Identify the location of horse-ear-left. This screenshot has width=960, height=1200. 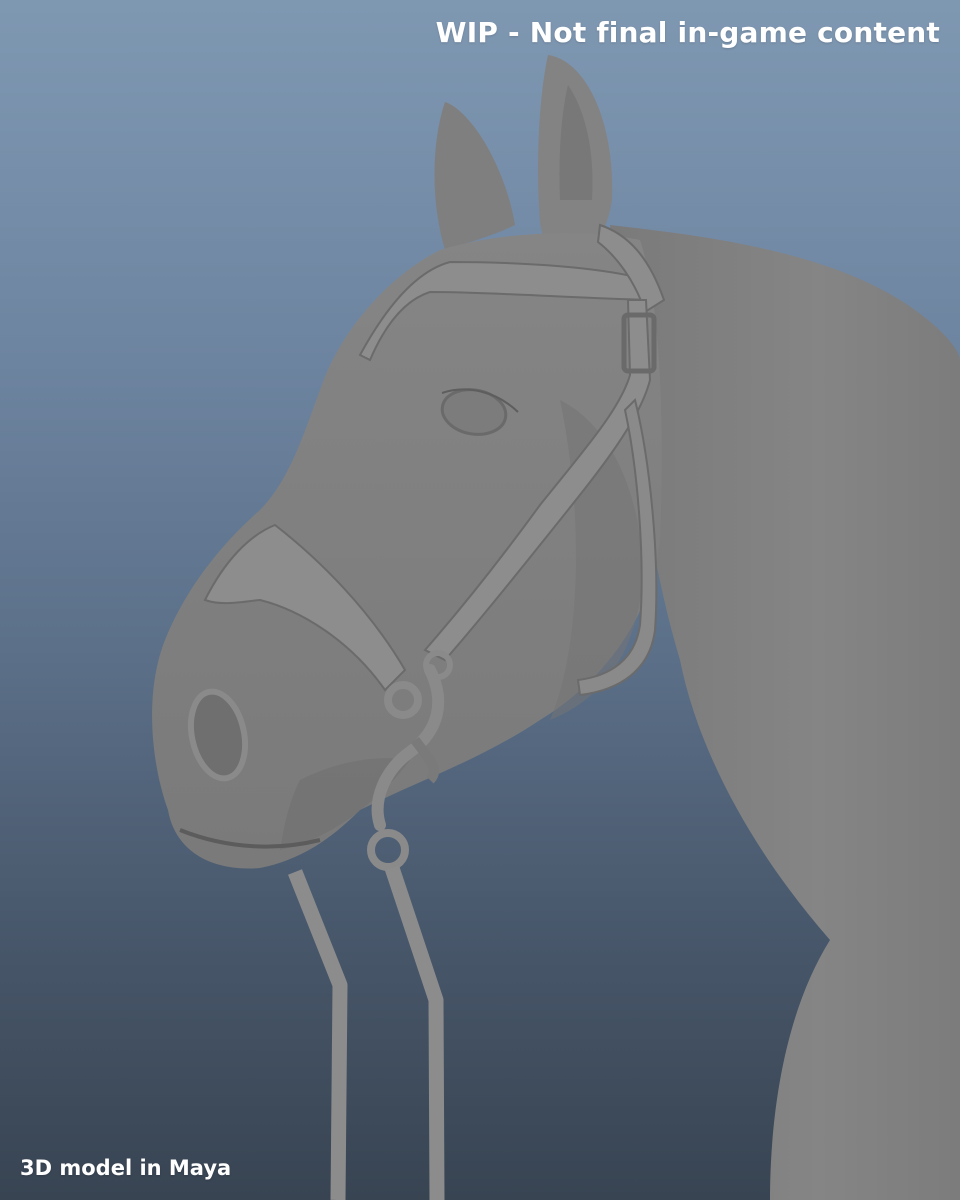
(474, 176).